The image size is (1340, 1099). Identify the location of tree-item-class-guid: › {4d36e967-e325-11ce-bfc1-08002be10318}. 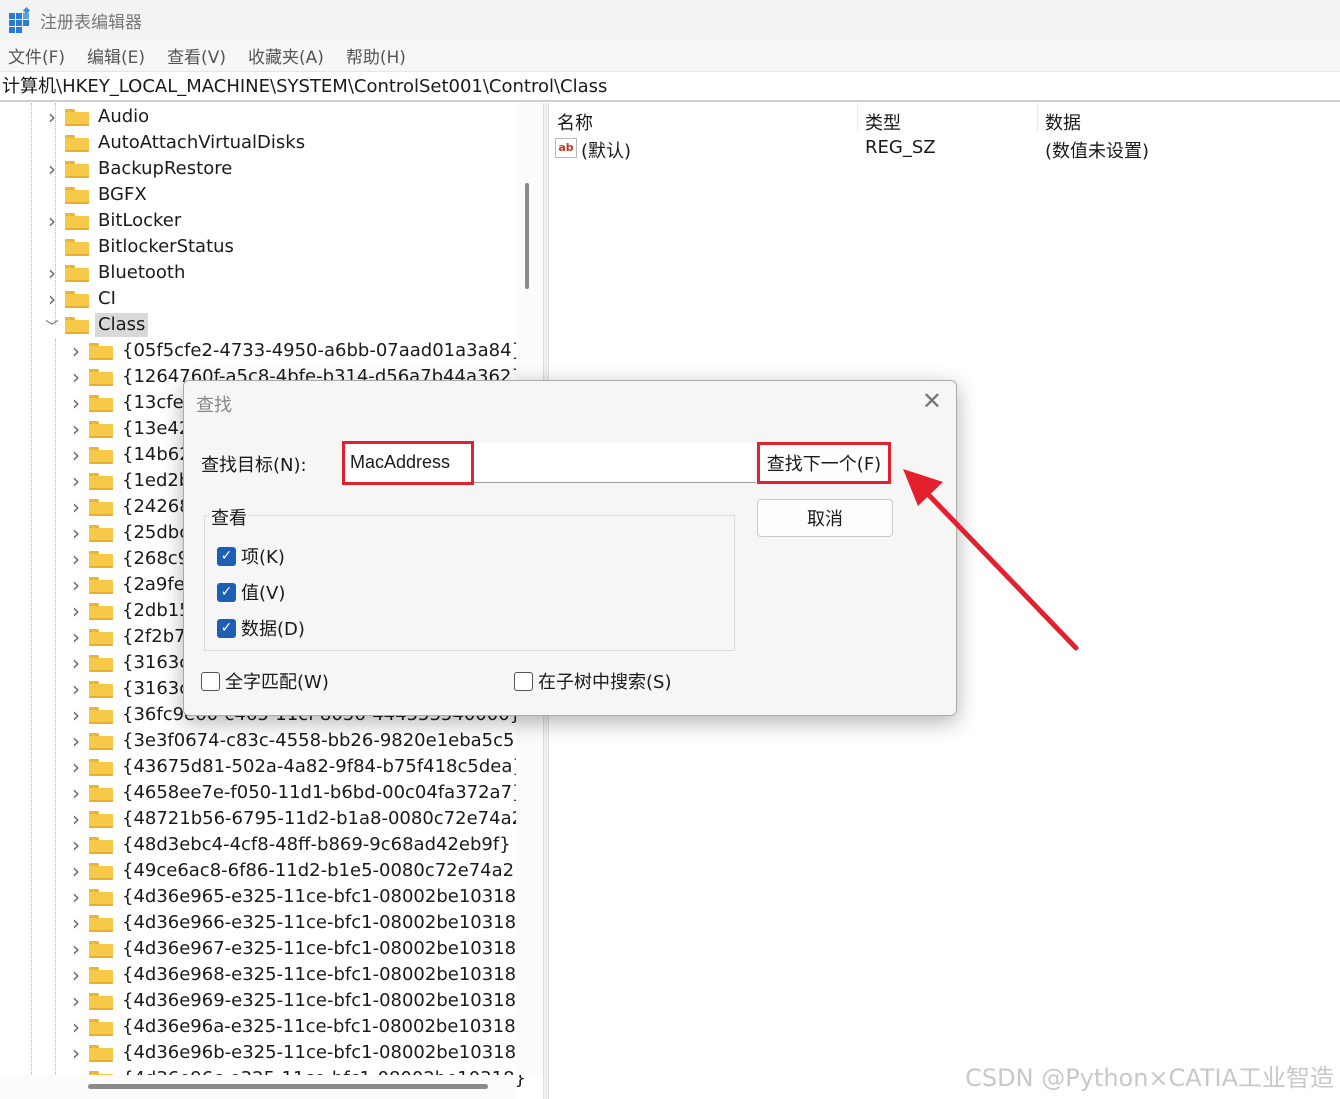
(300, 949).